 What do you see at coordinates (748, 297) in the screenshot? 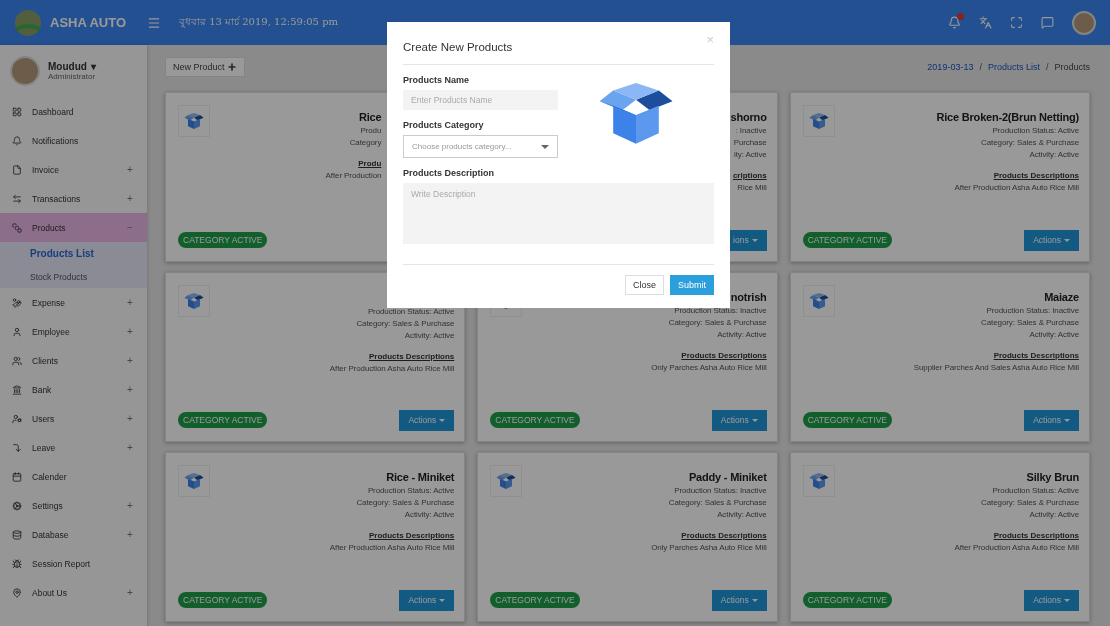
I see `product-title: notrish` at bounding box center [748, 297].